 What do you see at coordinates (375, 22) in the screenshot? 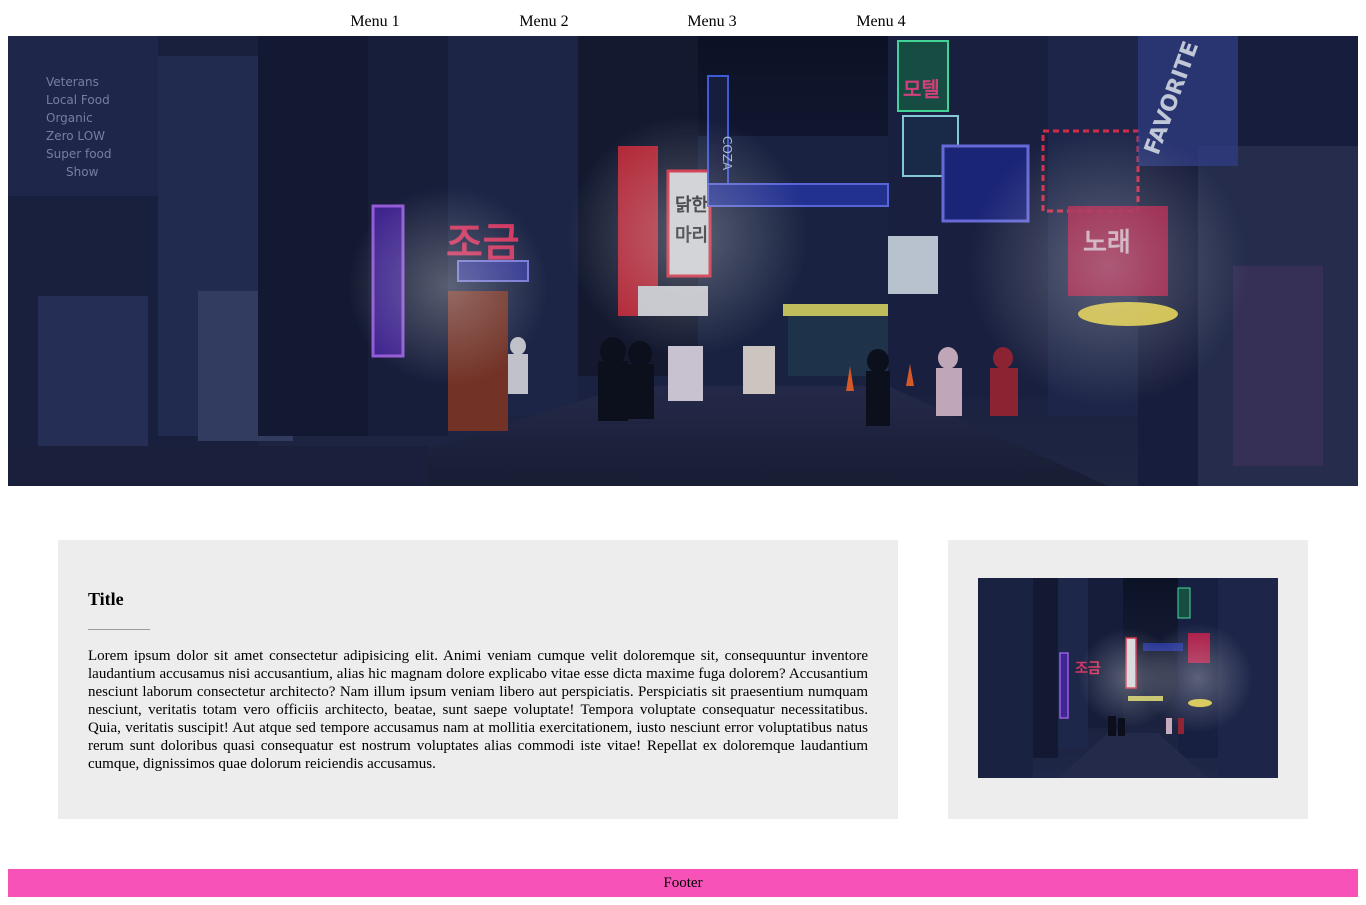
I see `nav-item-menu-1: Menu 1` at bounding box center [375, 22].